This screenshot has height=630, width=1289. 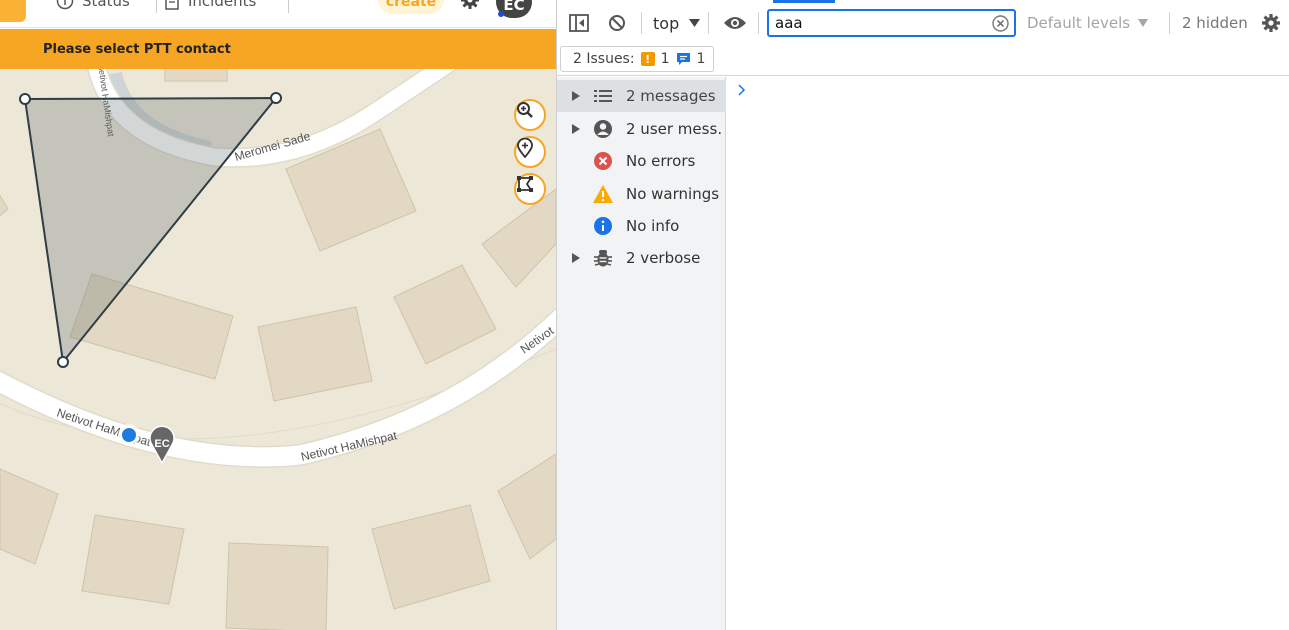 I want to click on warning-issue-count: 1, so click(x=665, y=59).